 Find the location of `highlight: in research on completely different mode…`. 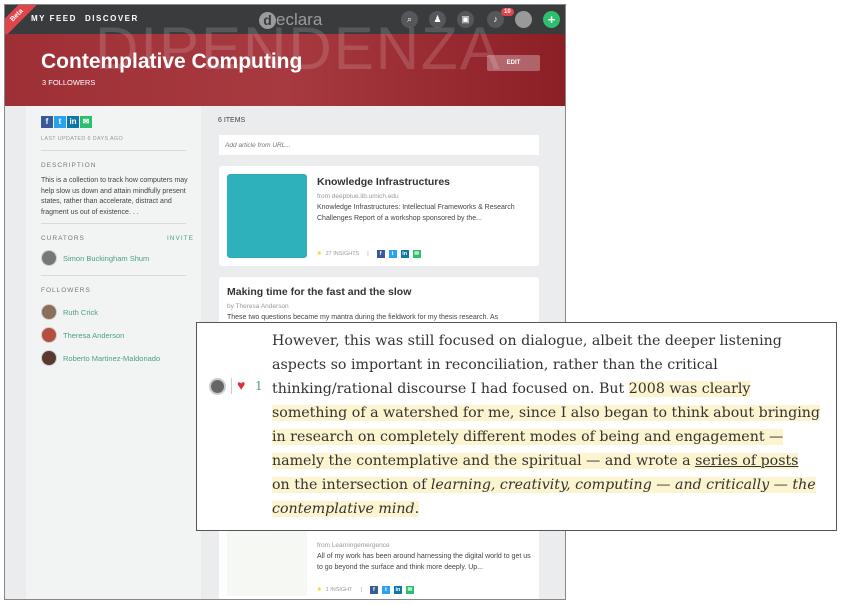

highlight: in research on completely different mode… is located at coordinates (528, 437).